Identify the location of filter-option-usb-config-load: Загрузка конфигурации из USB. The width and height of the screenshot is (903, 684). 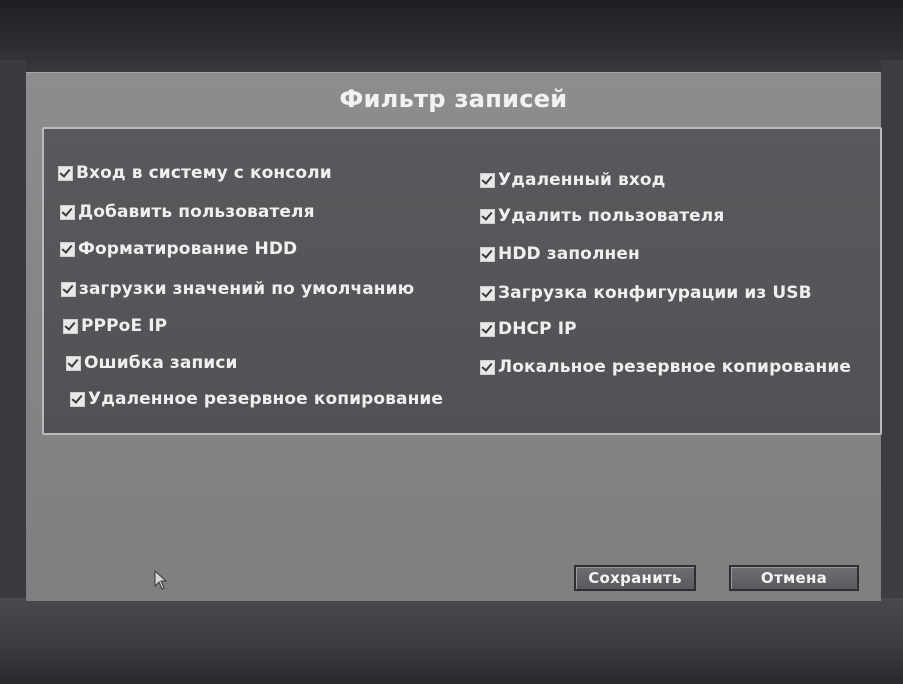
(646, 293).